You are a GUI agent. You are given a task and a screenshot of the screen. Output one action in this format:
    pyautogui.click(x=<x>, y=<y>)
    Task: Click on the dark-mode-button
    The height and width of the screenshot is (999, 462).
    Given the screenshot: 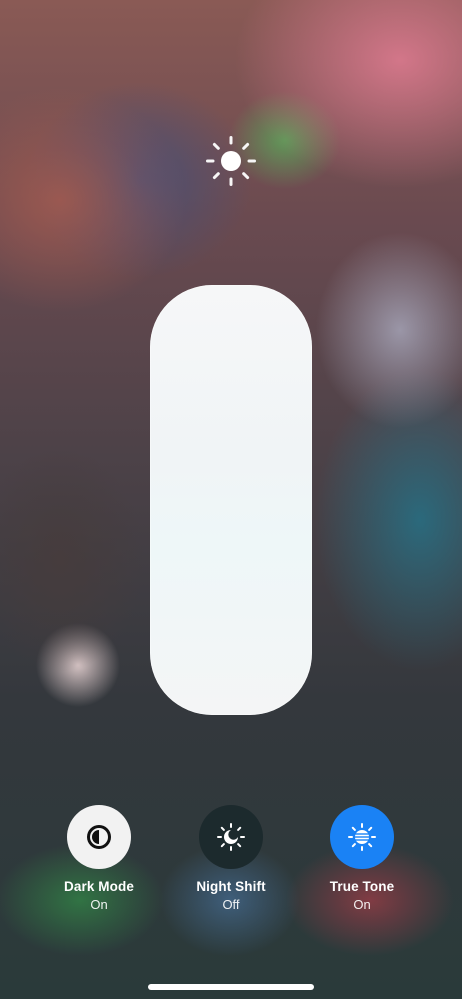 What is the action you would take?
    pyautogui.click(x=99, y=837)
    